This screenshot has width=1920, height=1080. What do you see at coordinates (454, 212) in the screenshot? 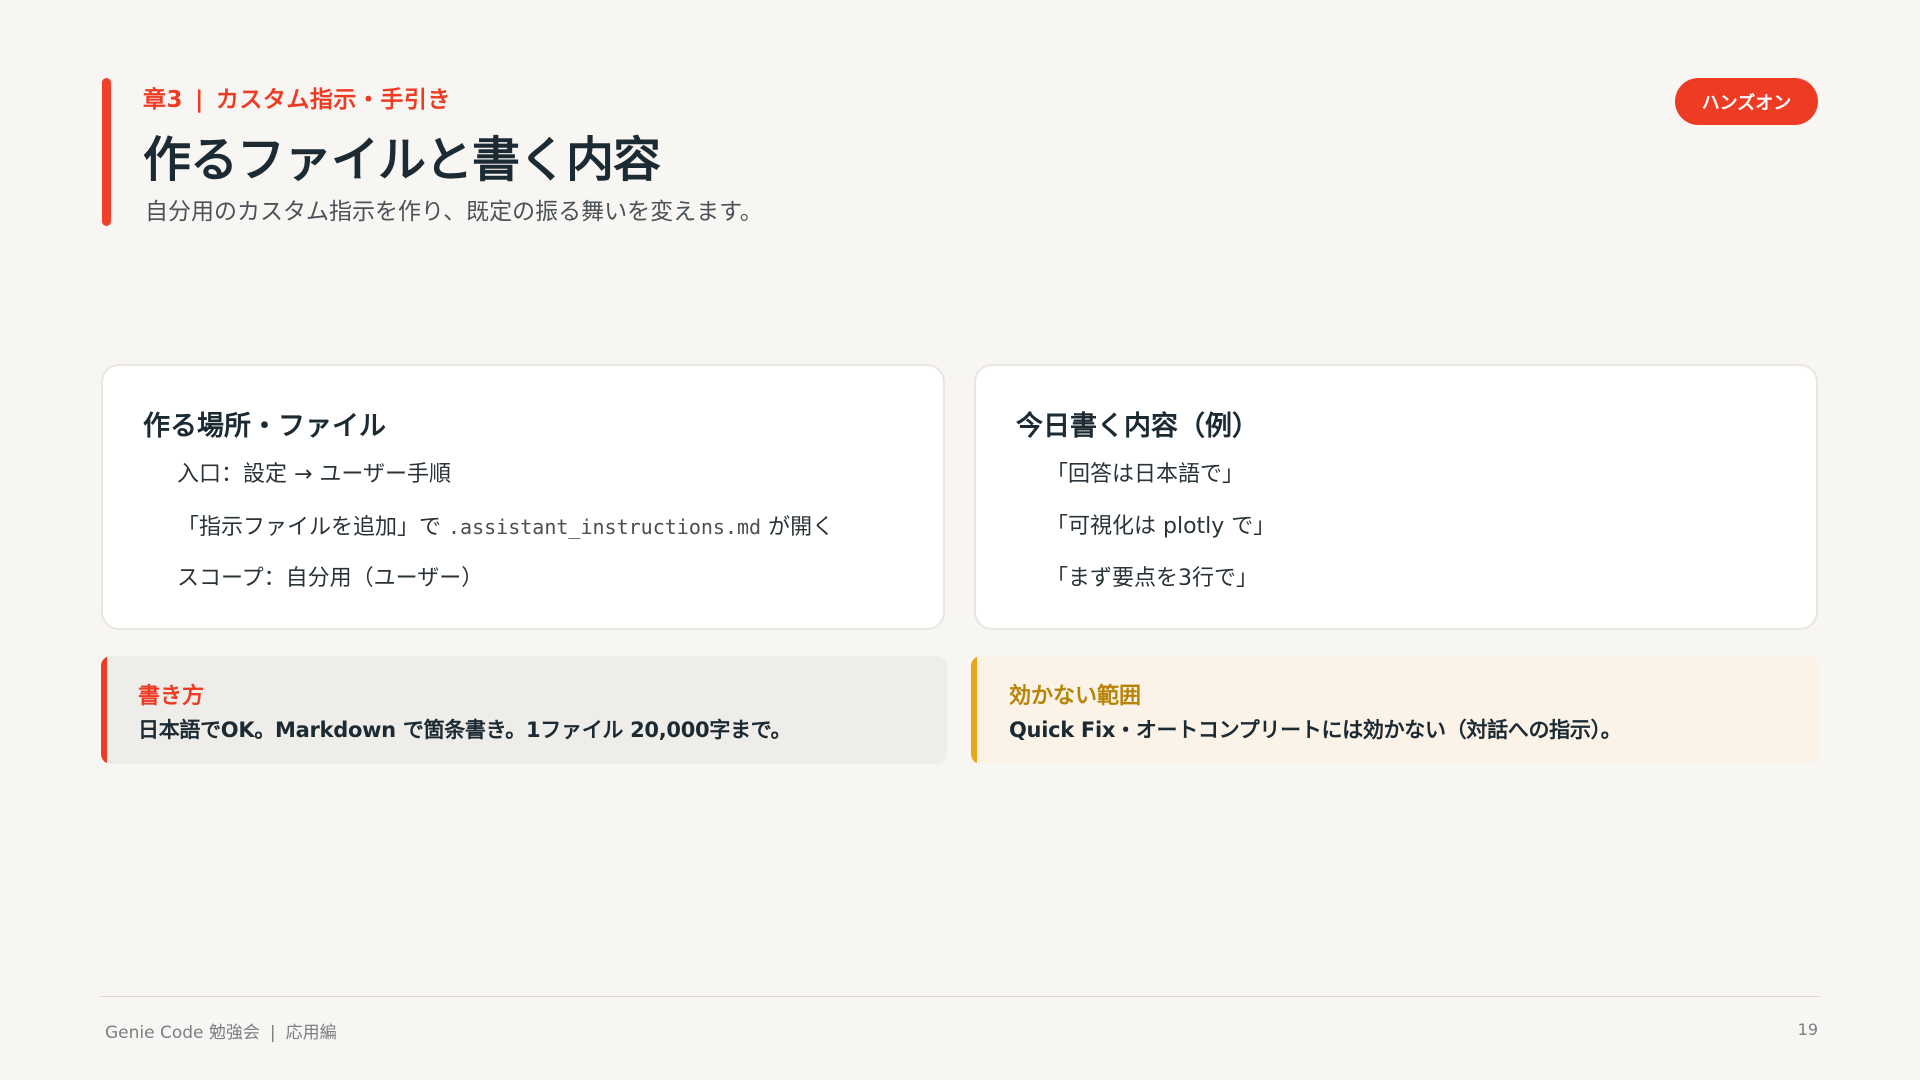
I see `page-subtitle: 自分用のカスタム指示を作り、既定の振る舞いを変えます。` at bounding box center [454, 212].